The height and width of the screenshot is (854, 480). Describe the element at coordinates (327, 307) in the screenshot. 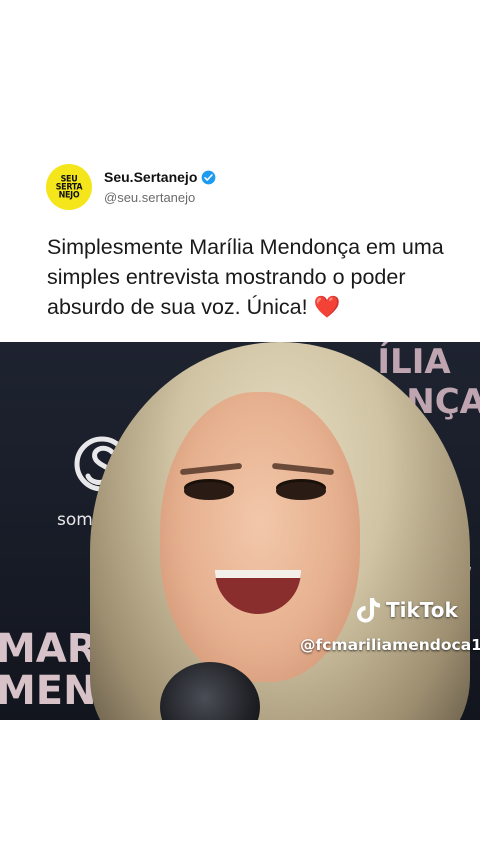

I see `heart-emoji: ❤️` at that location.